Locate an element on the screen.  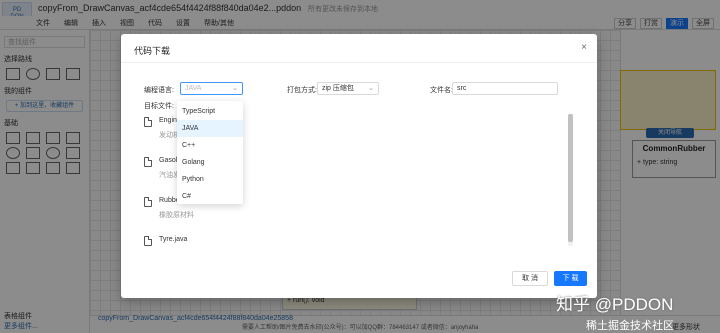
file-list-scrollbar is located at coordinates (570, 180).